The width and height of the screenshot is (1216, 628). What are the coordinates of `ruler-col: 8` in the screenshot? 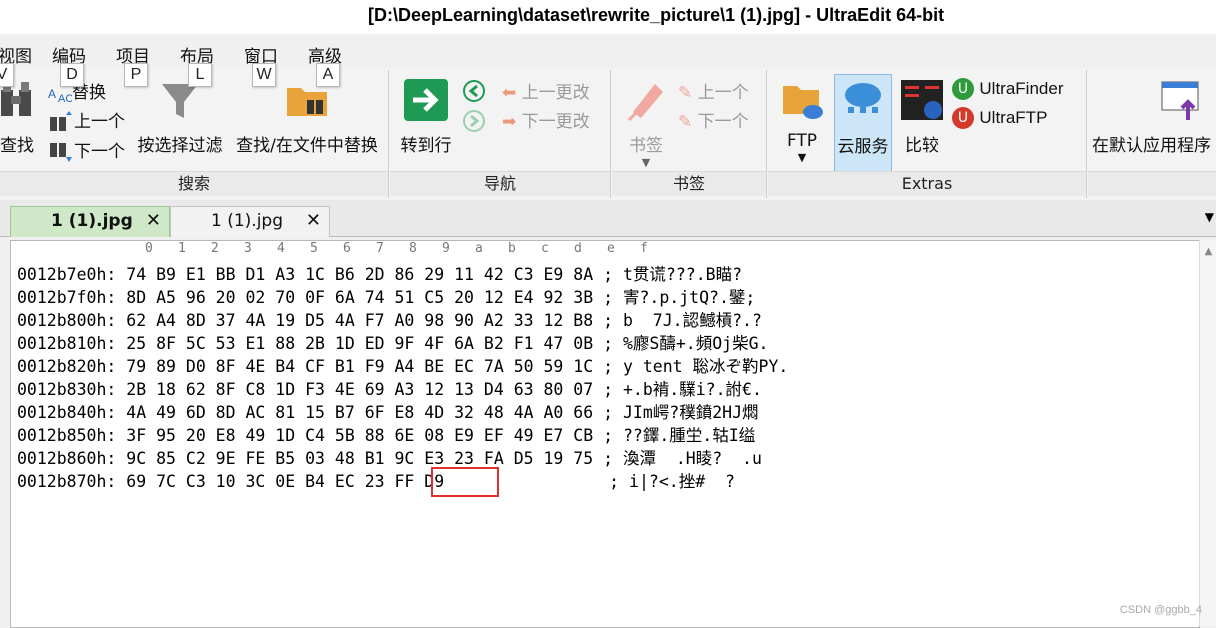 It's located at (413, 248).